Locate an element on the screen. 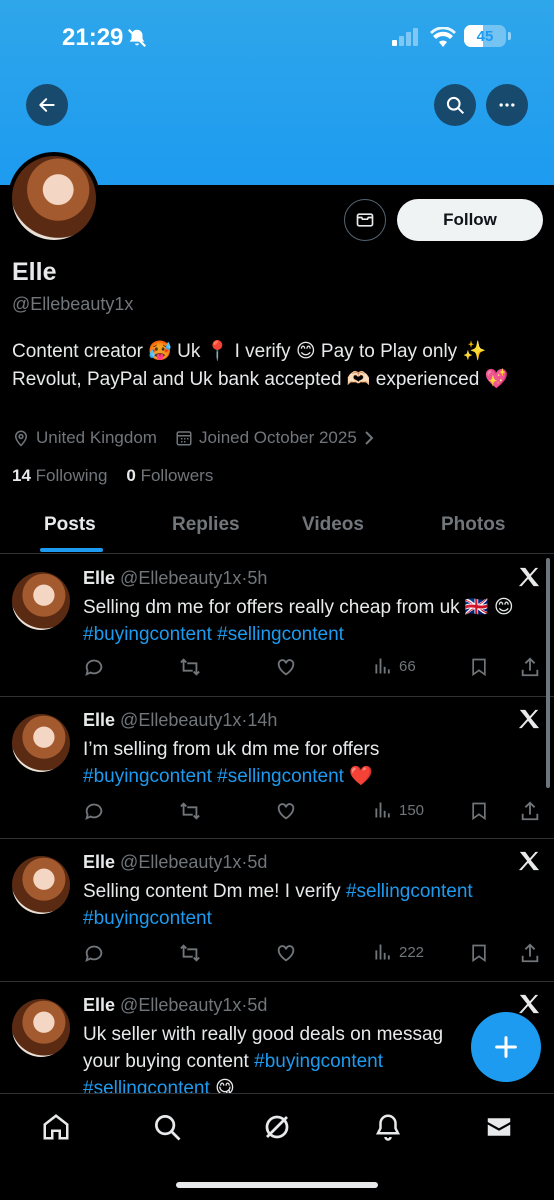 Image resolution: width=554 pixels, height=1200 pixels. post-body: I’m selling from uk dm me for offers is located at coordinates (231, 749).